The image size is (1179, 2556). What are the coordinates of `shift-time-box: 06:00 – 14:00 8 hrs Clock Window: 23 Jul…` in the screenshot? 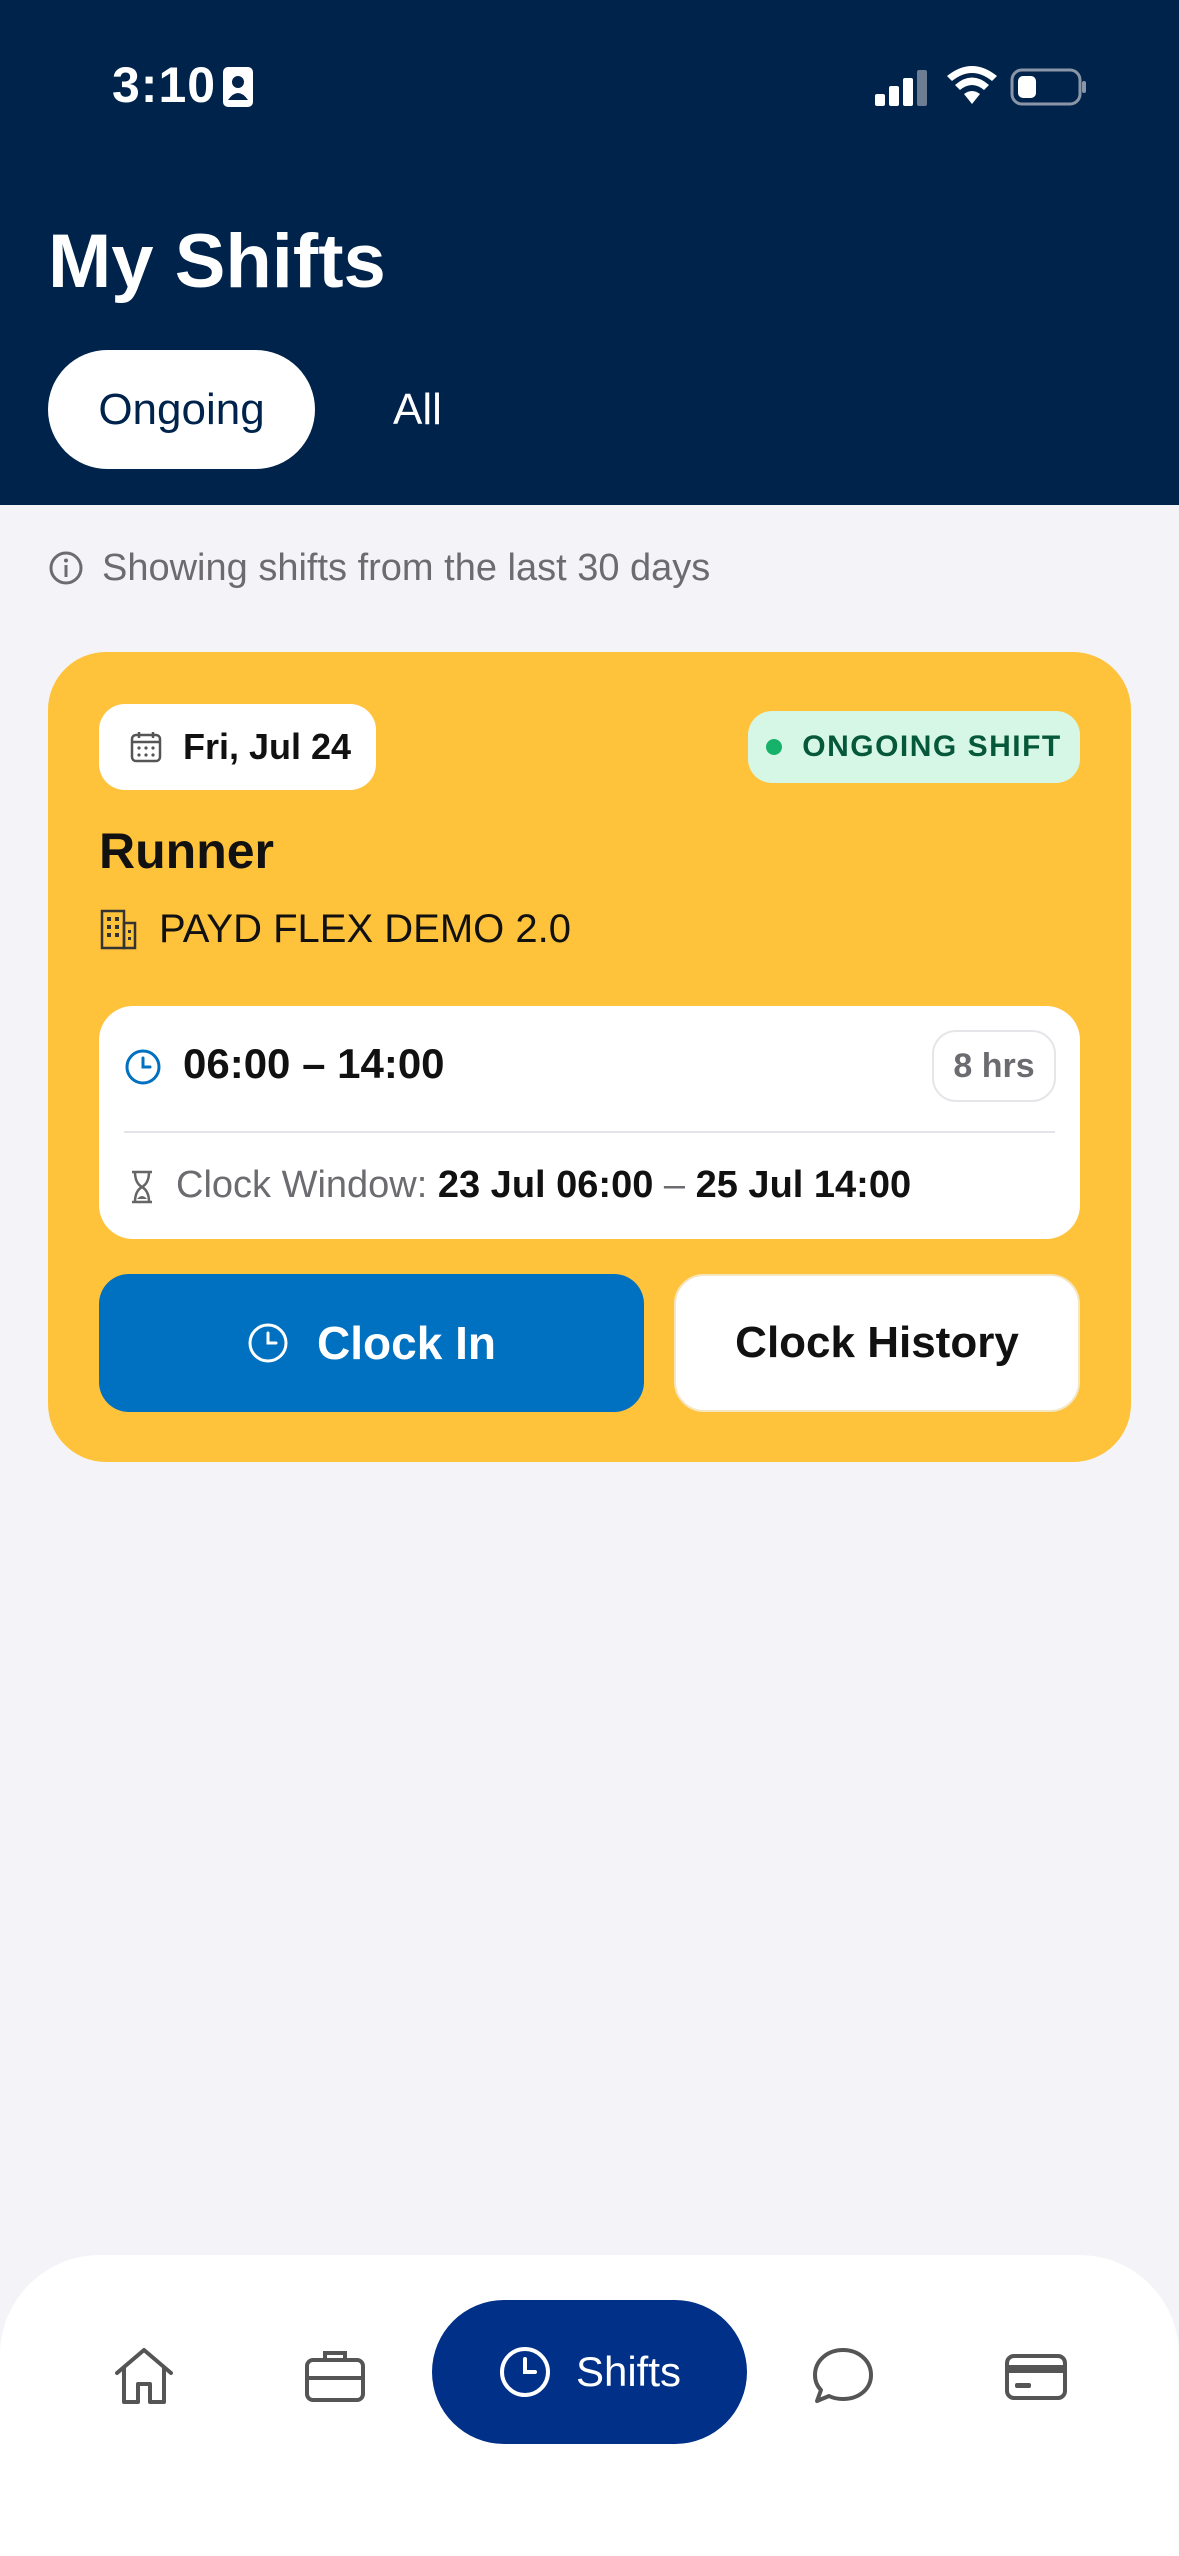 It's located at (589, 1122).